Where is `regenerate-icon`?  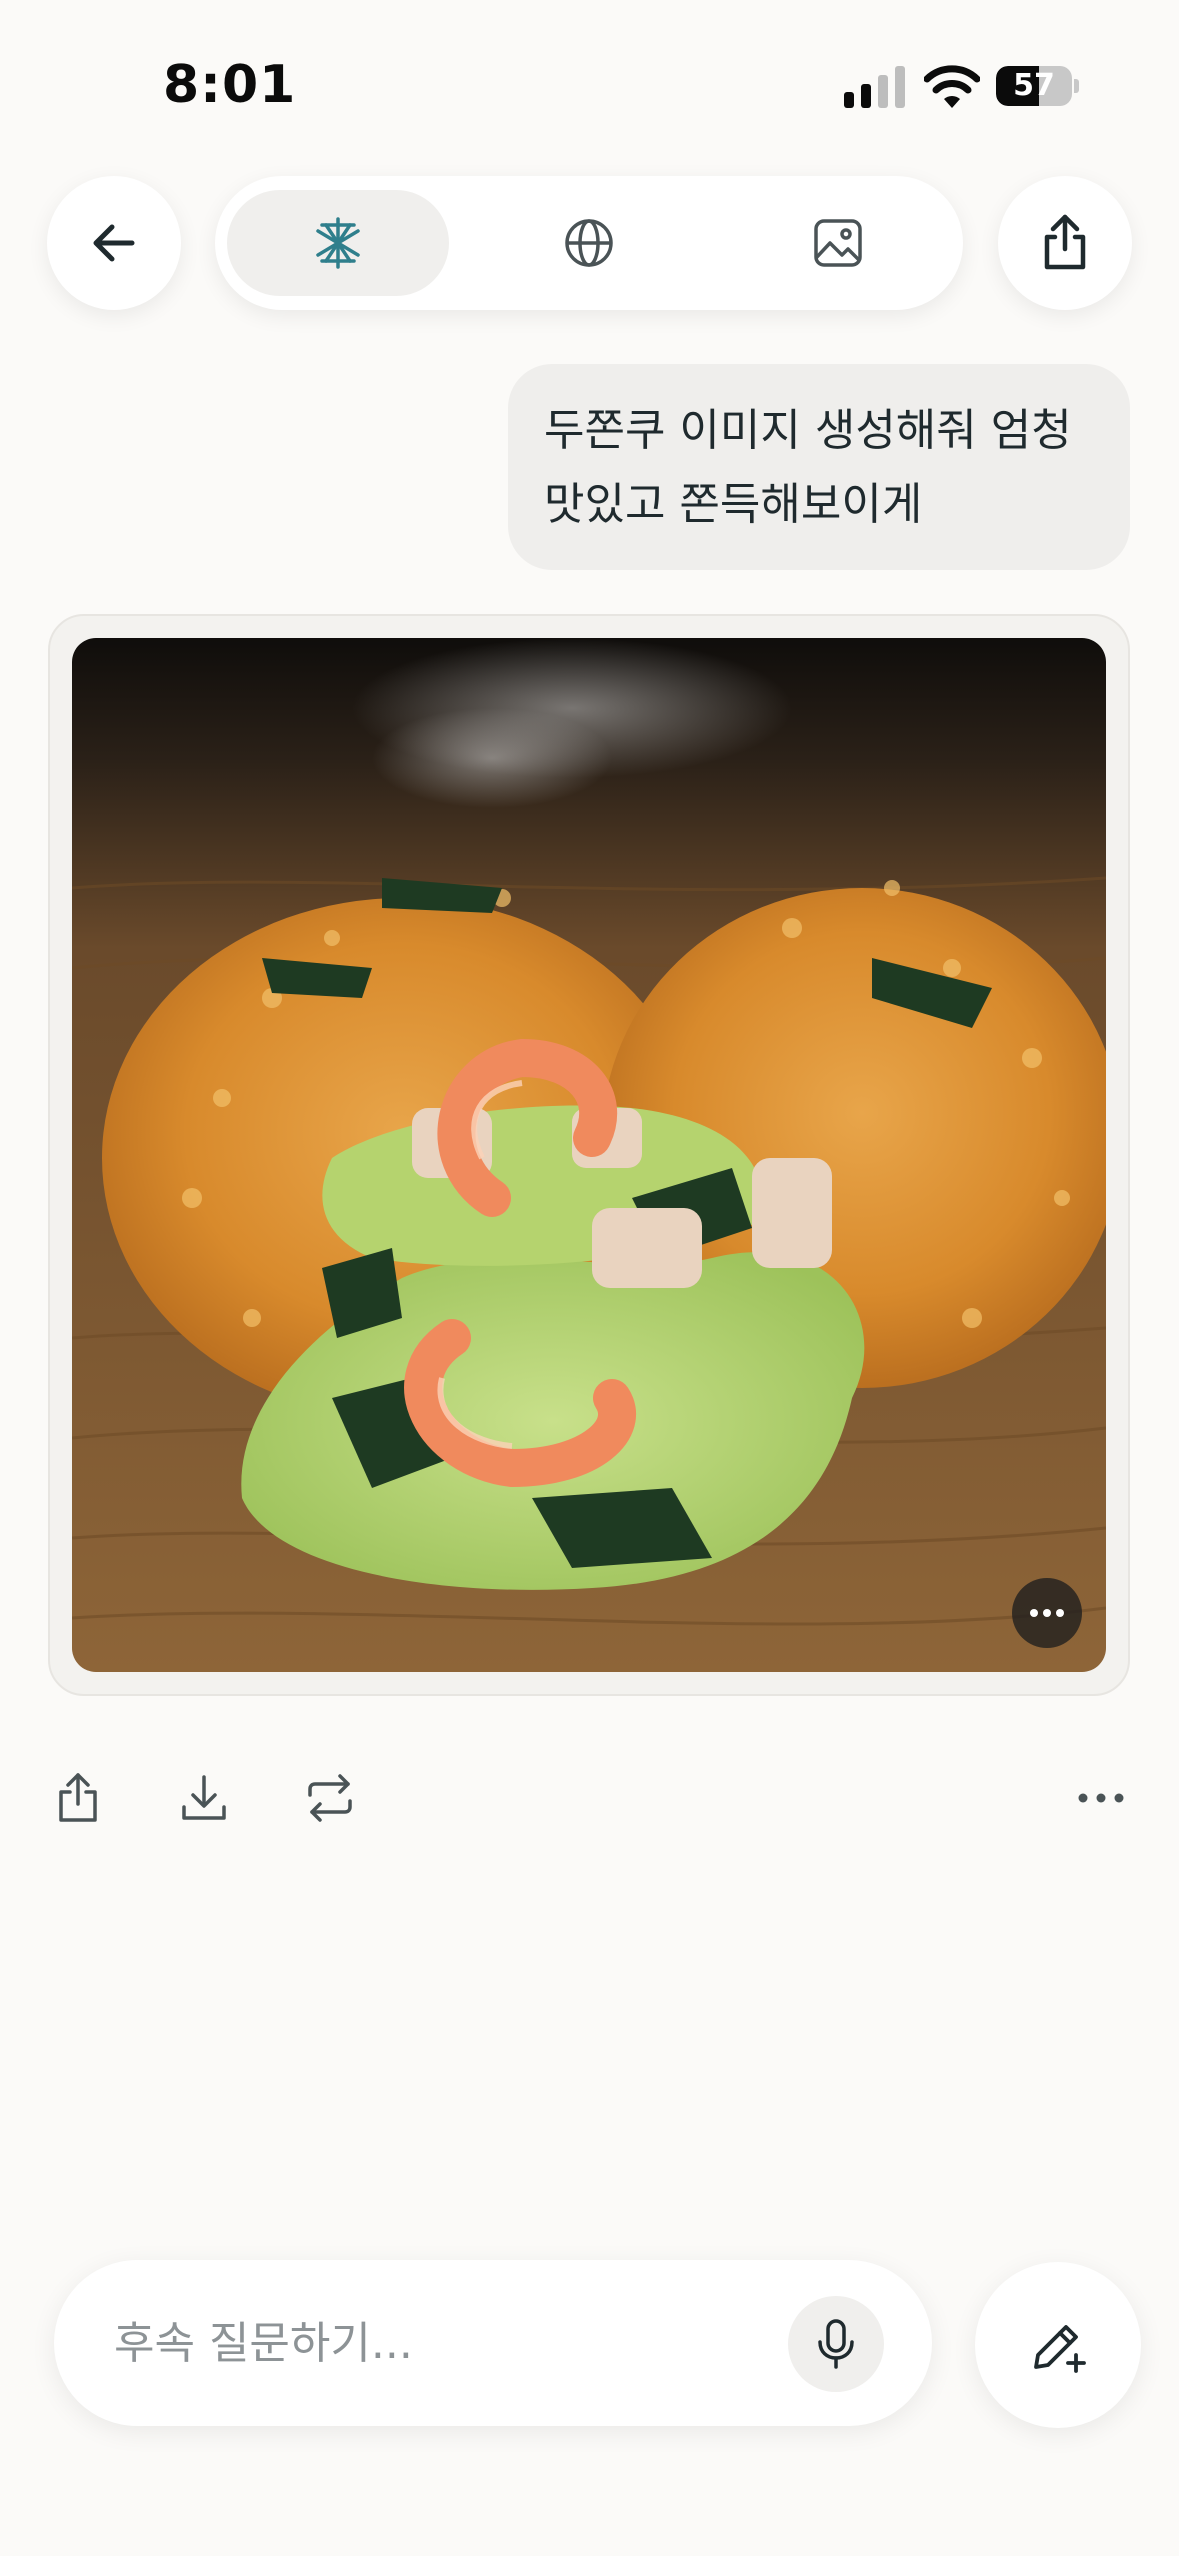
regenerate-icon is located at coordinates (330, 1798).